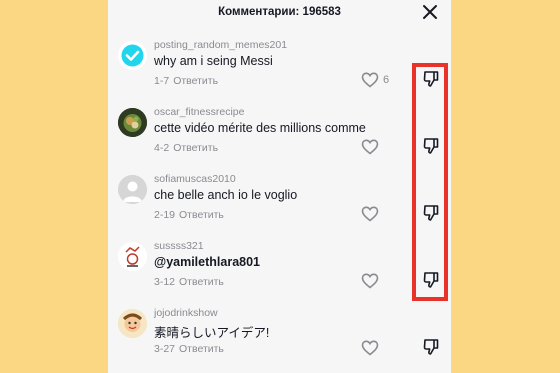  I want to click on comment-meta: 3-27 Ответить, so click(189, 349).